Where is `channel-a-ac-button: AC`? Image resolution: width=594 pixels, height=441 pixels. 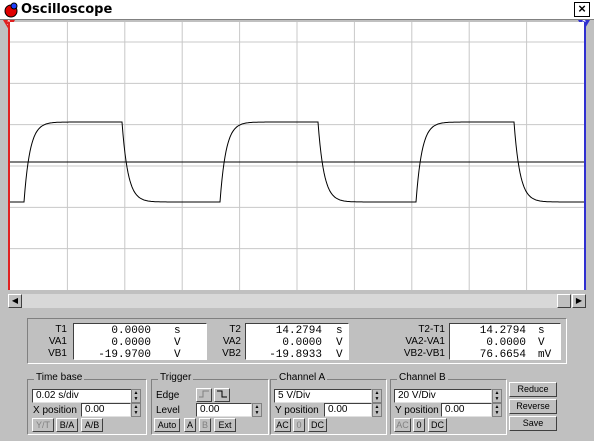
channel-a-ac-button: AC is located at coordinates (282, 425).